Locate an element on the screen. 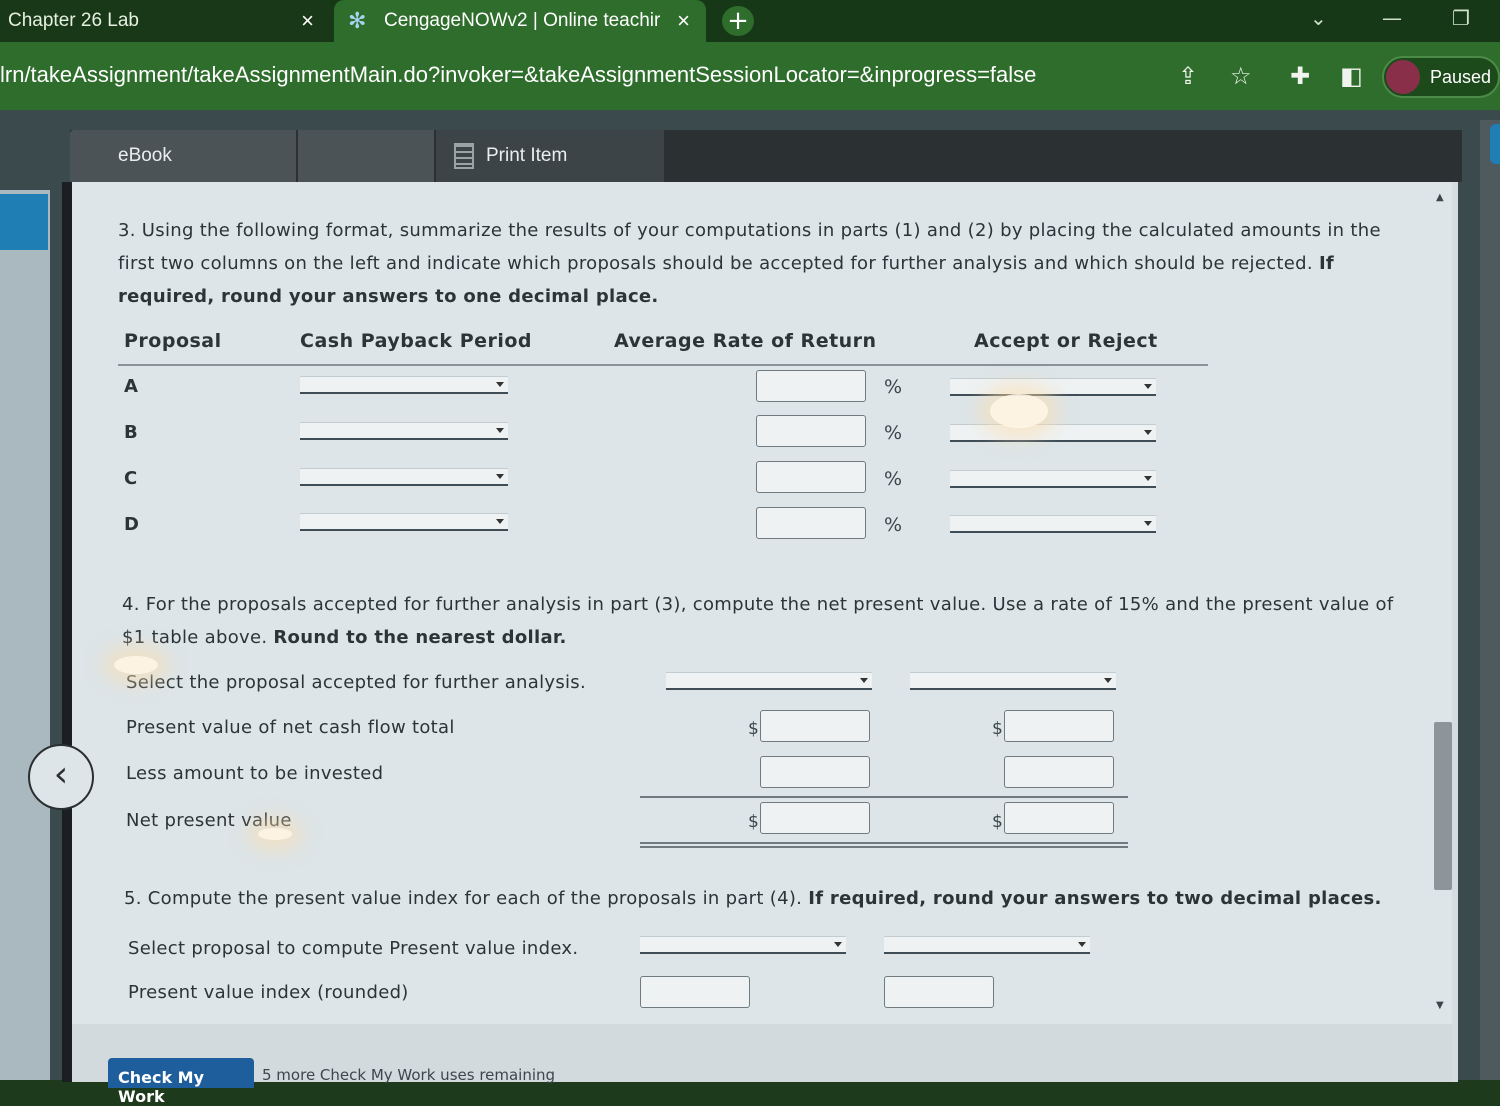 This screenshot has width=1500, height=1106. document-icon is located at coordinates (464, 156).